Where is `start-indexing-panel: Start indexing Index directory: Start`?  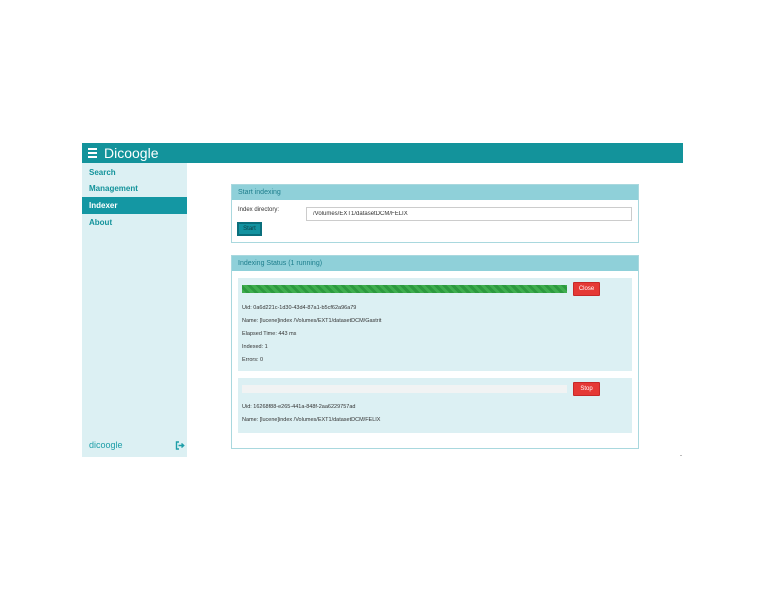
start-indexing-panel: Start indexing Index directory: Start is located at coordinates (435, 213).